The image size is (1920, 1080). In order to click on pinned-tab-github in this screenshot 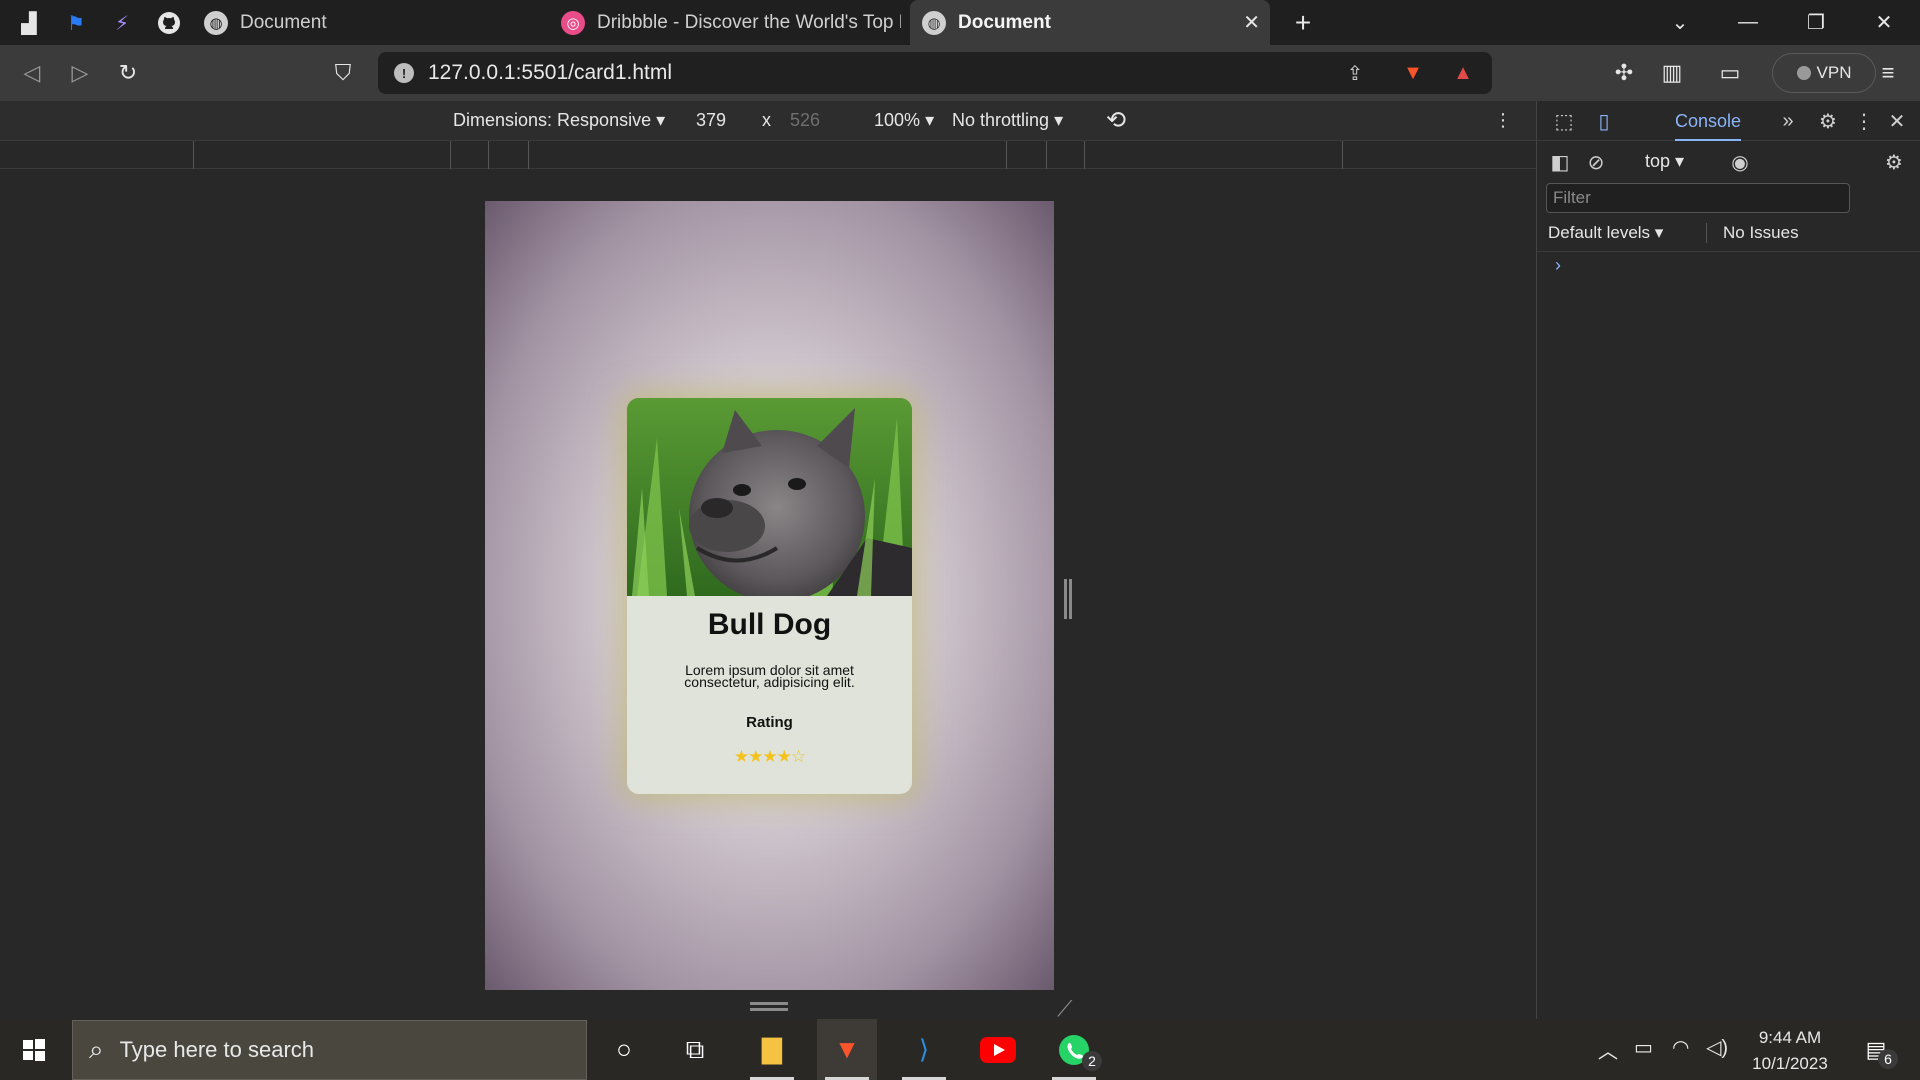, I will do `click(169, 23)`.